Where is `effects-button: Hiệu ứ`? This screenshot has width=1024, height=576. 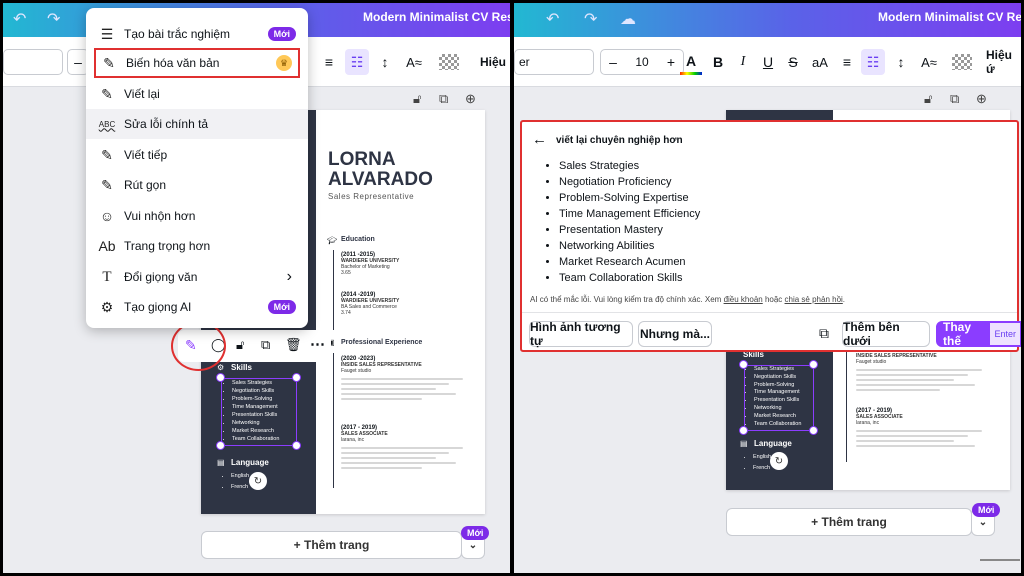 effects-button: Hiệu ứ is located at coordinates (1003, 62).